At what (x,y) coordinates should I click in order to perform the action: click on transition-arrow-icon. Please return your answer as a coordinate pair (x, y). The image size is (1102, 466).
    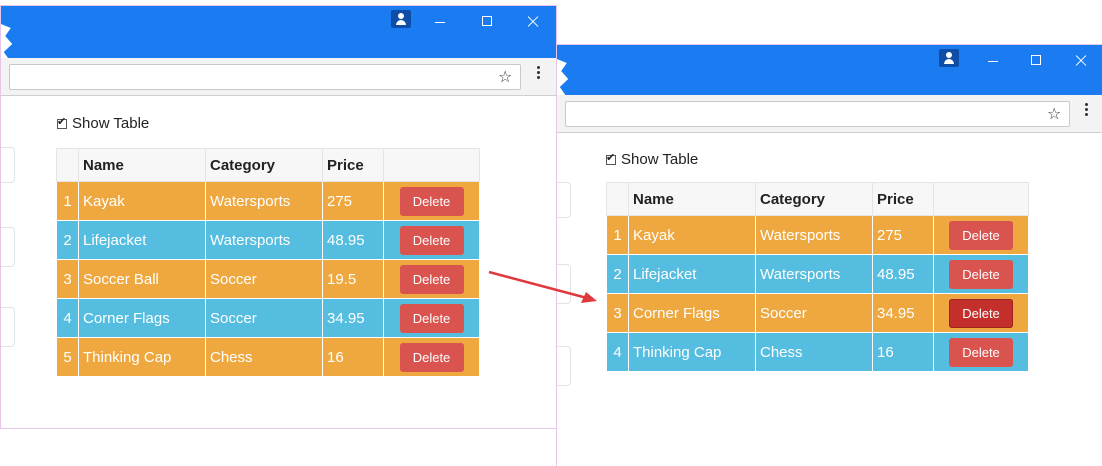
    Looking at the image, I should click on (542, 286).